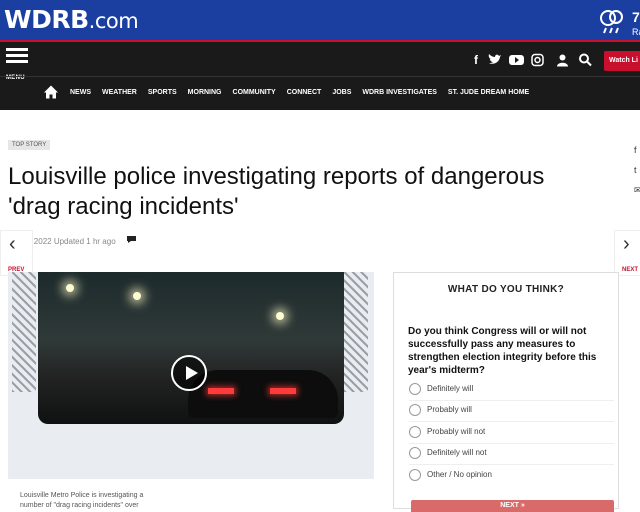 This screenshot has width=640, height=512. I want to click on watch-live-button: Watch Li, so click(622, 61).